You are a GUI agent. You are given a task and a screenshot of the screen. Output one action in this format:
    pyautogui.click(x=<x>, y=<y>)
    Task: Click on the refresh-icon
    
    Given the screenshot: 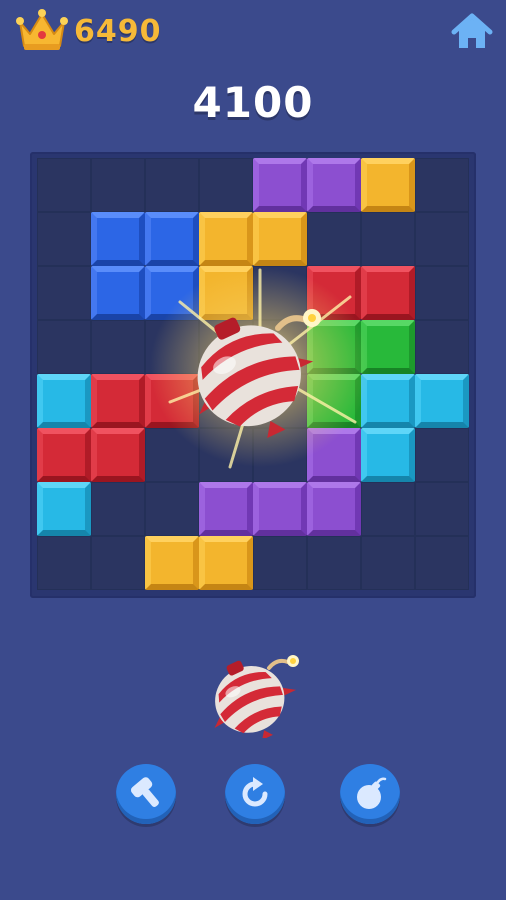 What is the action you would take?
    pyautogui.click(x=255, y=792)
    